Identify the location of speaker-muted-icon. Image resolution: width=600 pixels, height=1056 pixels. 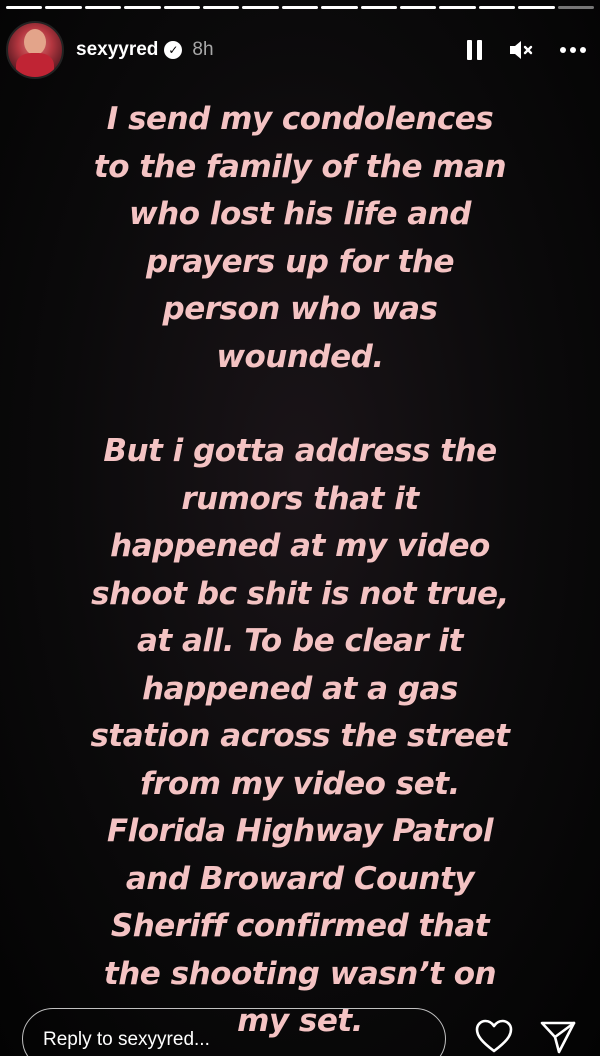
(521, 50).